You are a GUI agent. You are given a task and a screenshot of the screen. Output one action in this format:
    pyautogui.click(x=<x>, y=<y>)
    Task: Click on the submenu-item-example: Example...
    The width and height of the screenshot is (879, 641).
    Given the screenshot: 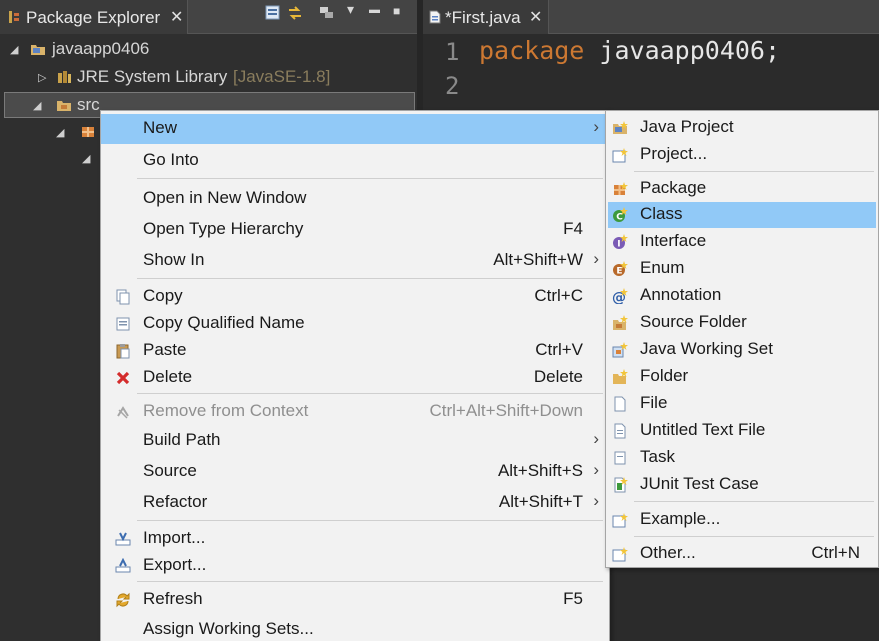 What is the action you would take?
    pyautogui.click(x=742, y=520)
    